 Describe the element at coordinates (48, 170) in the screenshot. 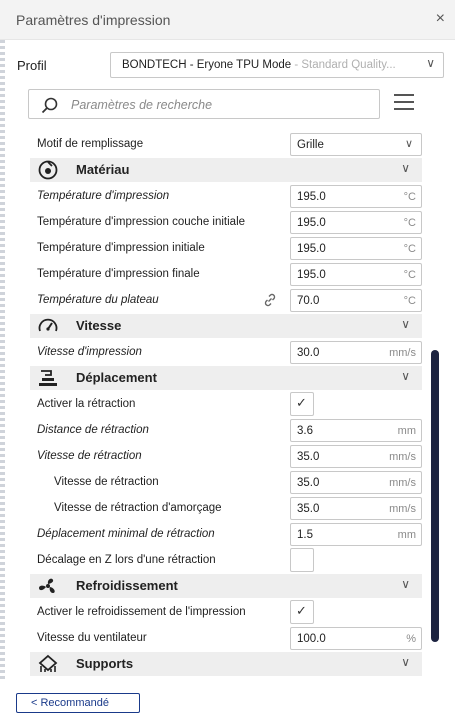

I see `material-icon` at that location.